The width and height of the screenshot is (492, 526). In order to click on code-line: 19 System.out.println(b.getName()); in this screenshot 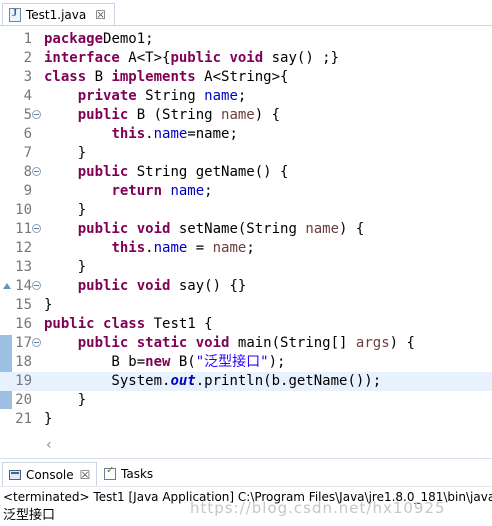, I will do `click(246, 381)`.